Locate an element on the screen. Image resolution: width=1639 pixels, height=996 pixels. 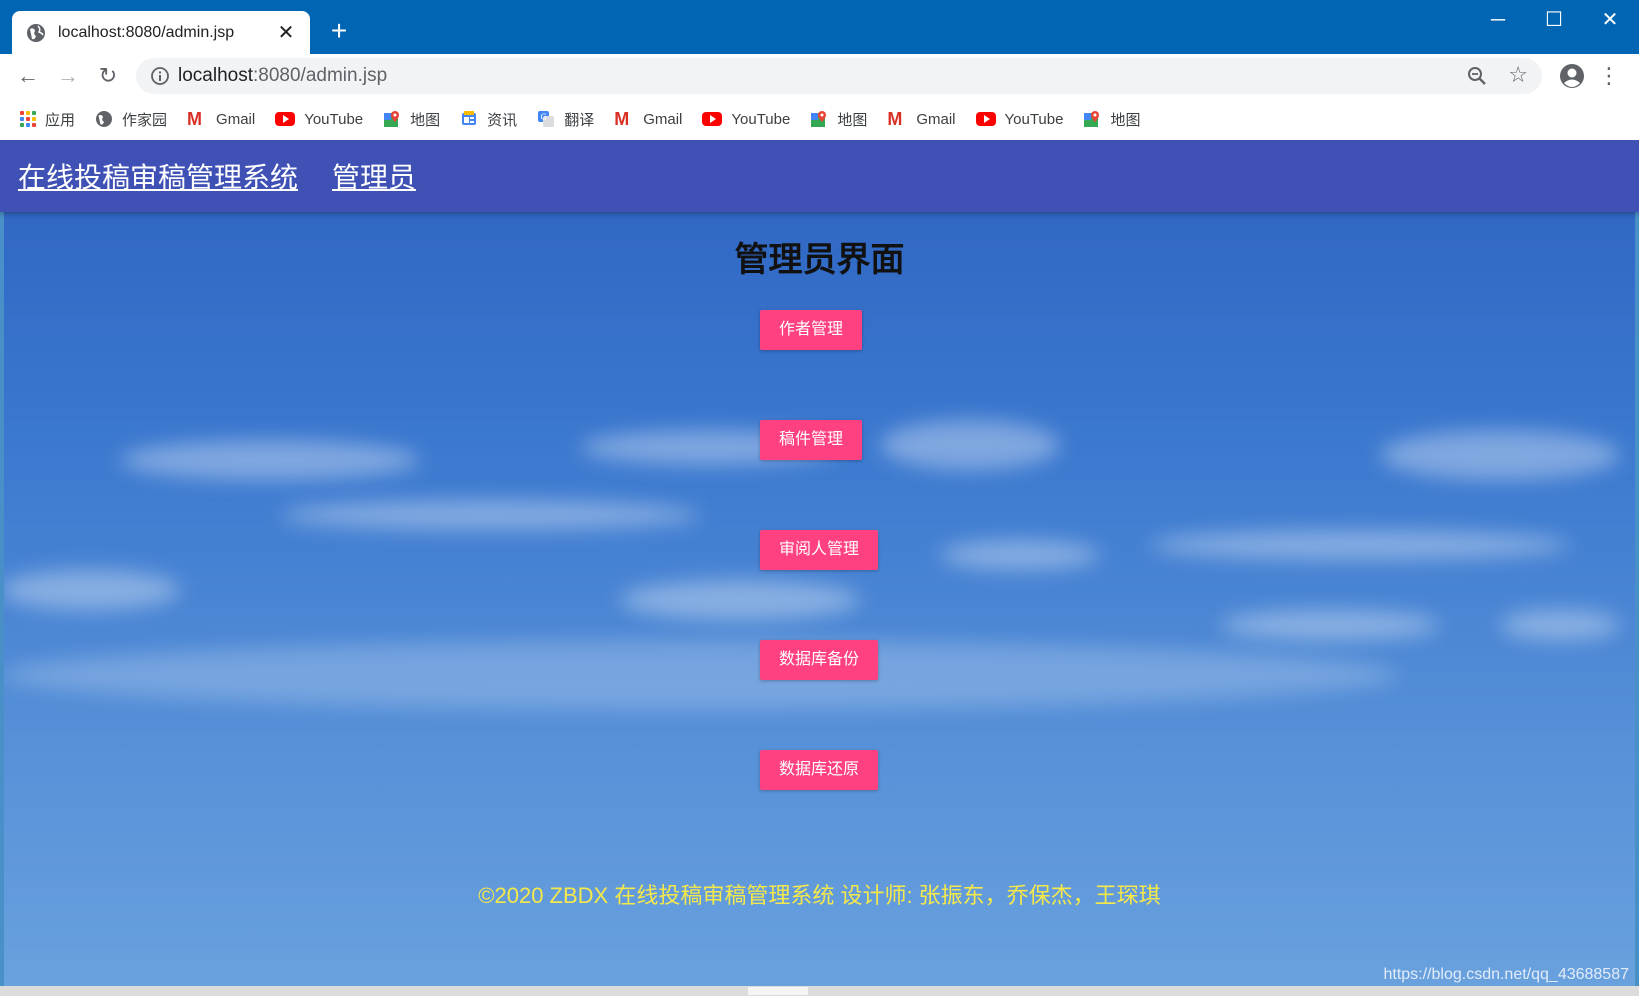
bookmark-item: G 翻译 is located at coordinates (565, 119).